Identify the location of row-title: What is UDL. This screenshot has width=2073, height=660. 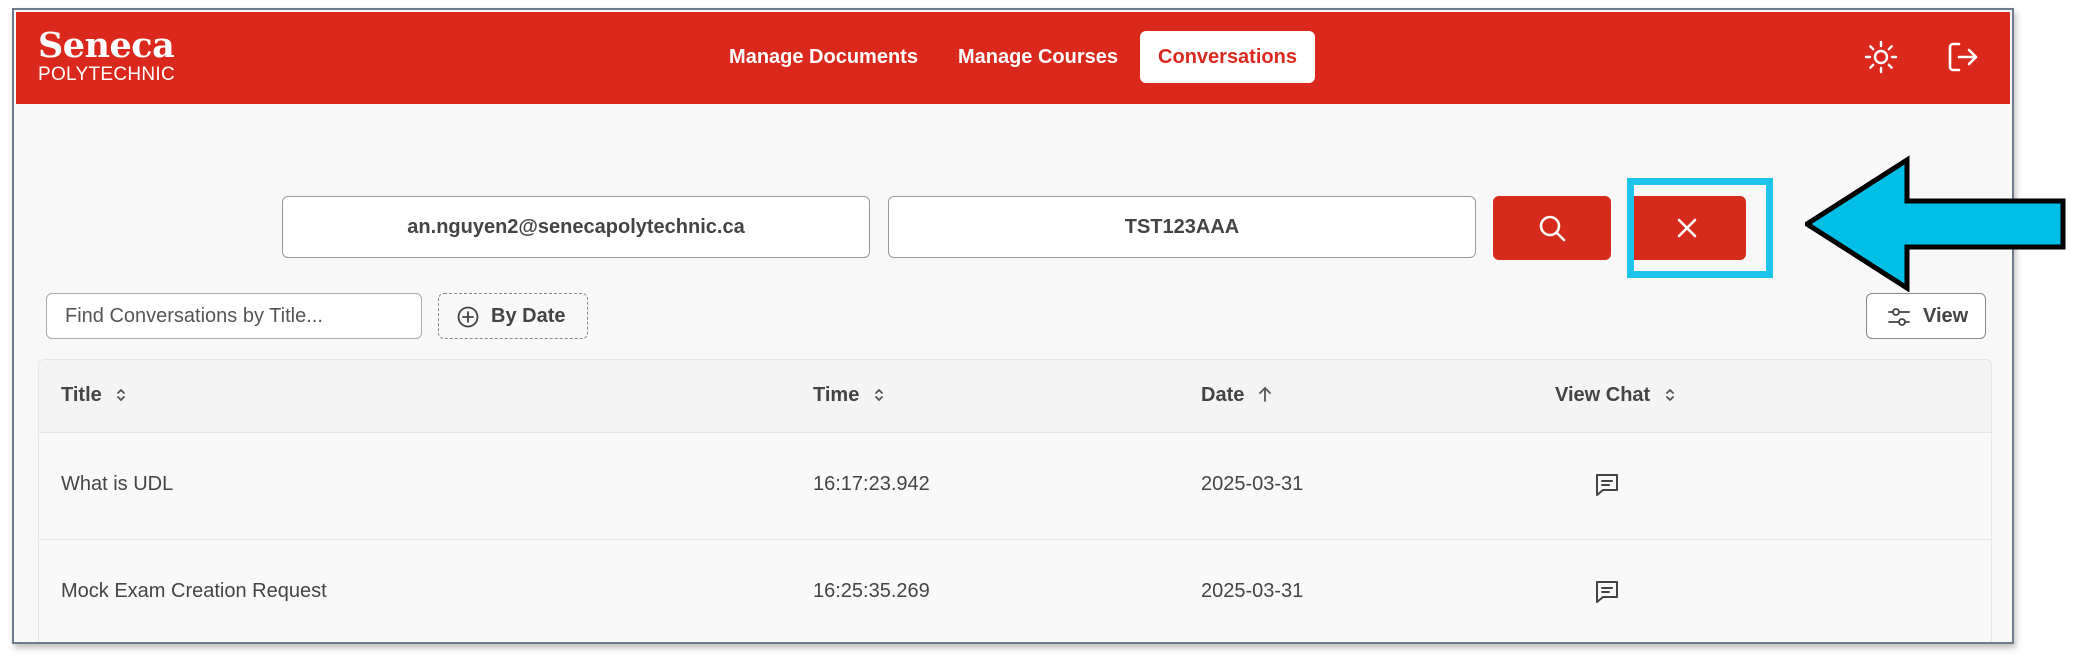
(117, 484).